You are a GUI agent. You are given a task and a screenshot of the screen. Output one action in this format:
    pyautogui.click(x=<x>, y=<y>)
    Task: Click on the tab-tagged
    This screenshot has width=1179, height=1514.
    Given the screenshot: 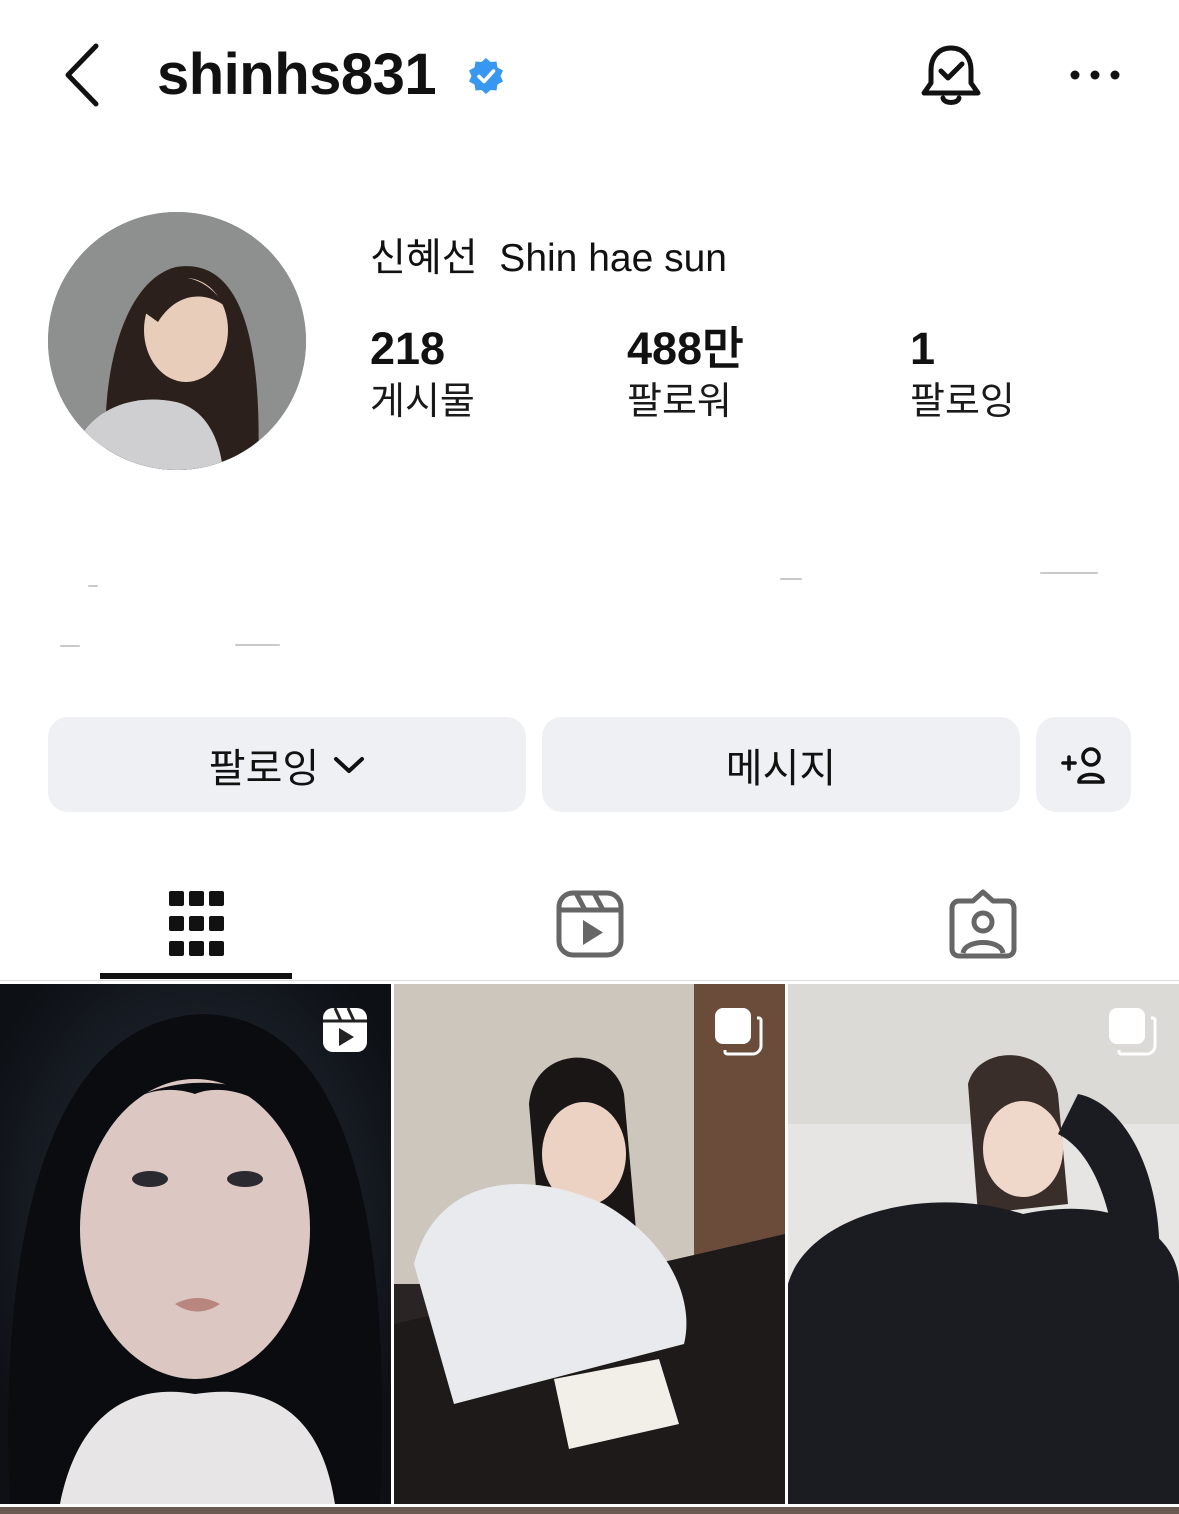 What is the action you would take?
    pyautogui.click(x=982, y=924)
    